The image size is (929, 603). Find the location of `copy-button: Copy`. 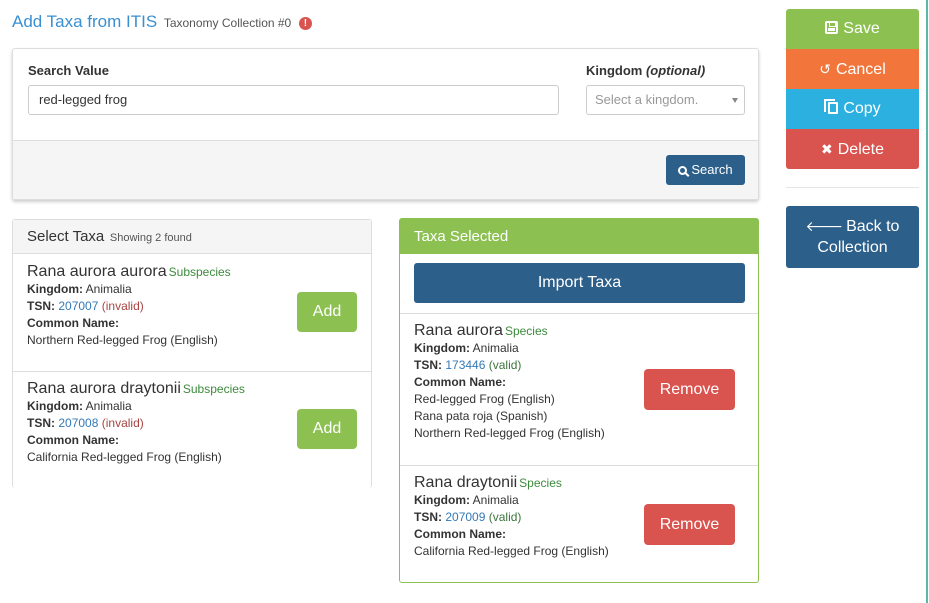

copy-button: Copy is located at coordinates (852, 109).